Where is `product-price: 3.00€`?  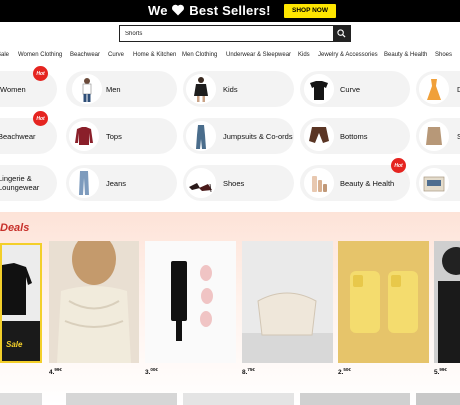
product-price: 3.00€ is located at coordinates (151, 372).